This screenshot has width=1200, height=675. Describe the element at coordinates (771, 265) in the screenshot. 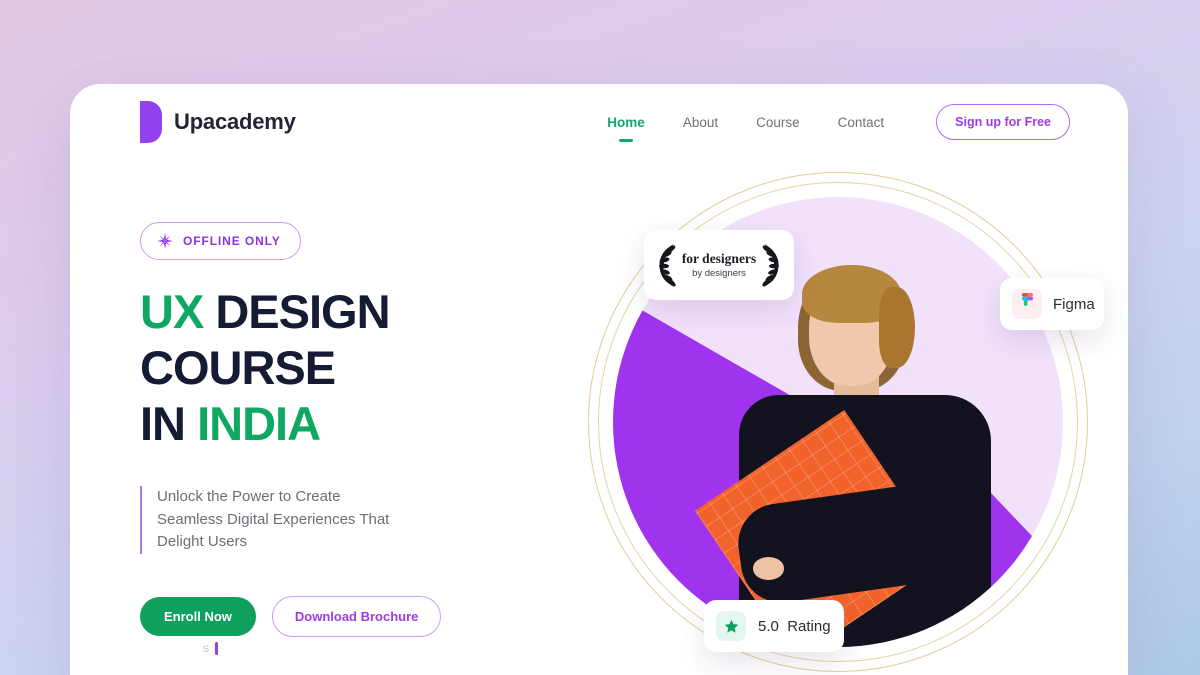

I see `laurel-wreath-icon-mirrored` at that location.